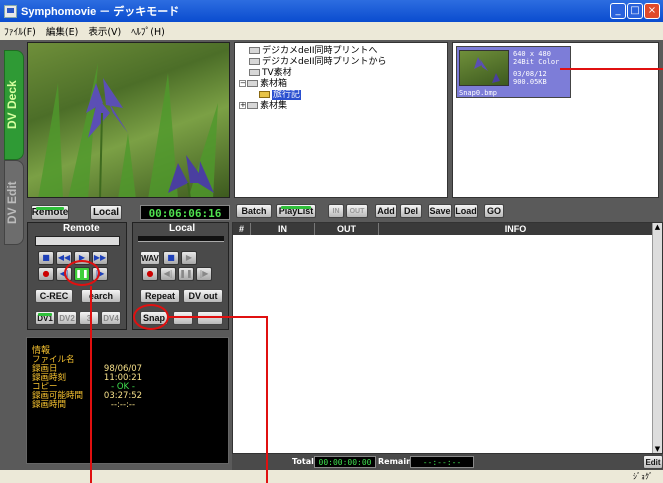 This screenshot has height=483, width=663. I want to click on app-icon, so click(10, 11).